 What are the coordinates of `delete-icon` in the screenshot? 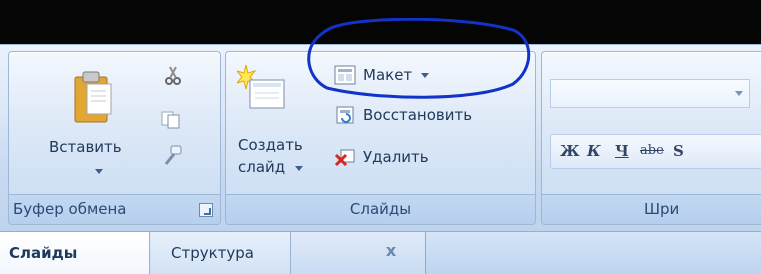 It's located at (345, 157).